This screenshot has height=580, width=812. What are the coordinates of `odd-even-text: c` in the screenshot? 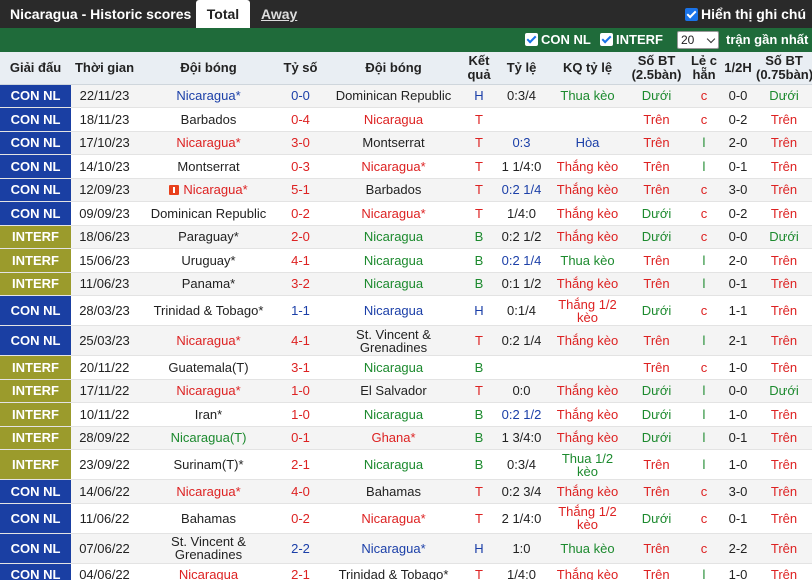 It's located at (704, 548).